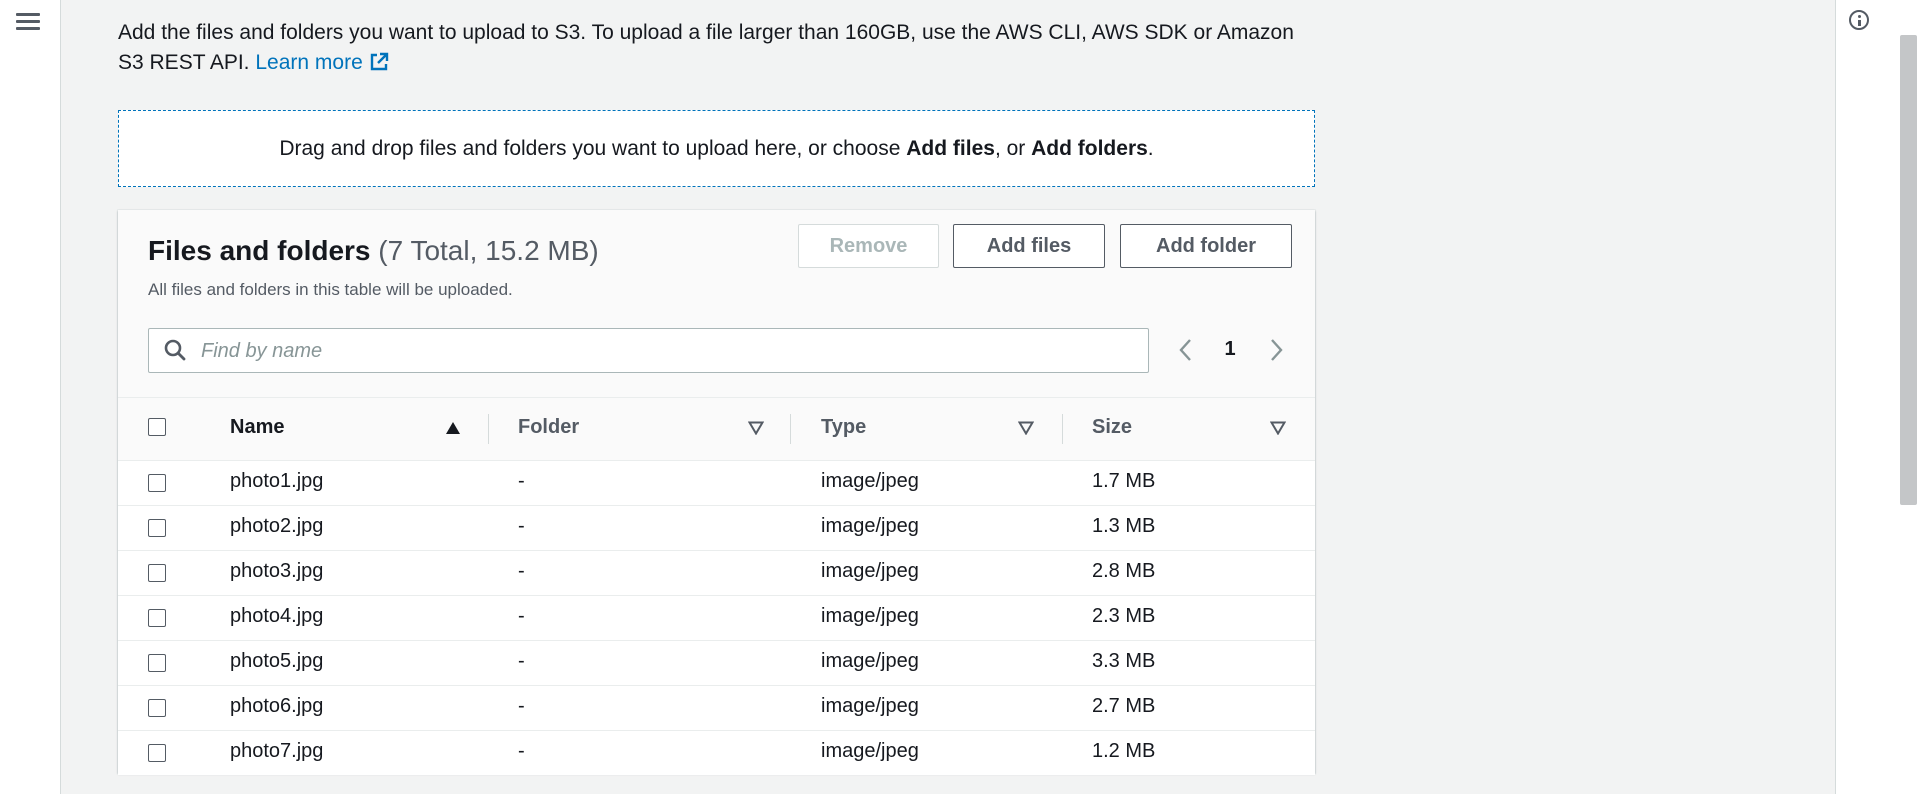 This screenshot has width=1920, height=794. Describe the element at coordinates (716, 429) in the screenshot. I see `table-header-row: Name Folder Type Size` at that location.